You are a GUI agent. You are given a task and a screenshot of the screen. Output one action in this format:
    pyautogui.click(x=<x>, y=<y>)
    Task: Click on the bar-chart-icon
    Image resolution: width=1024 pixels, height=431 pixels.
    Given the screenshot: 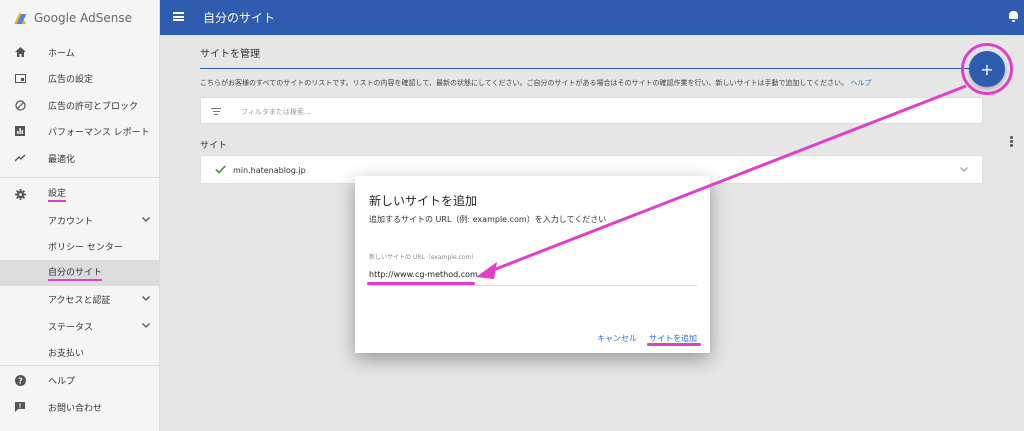 What is the action you would take?
    pyautogui.click(x=20, y=131)
    